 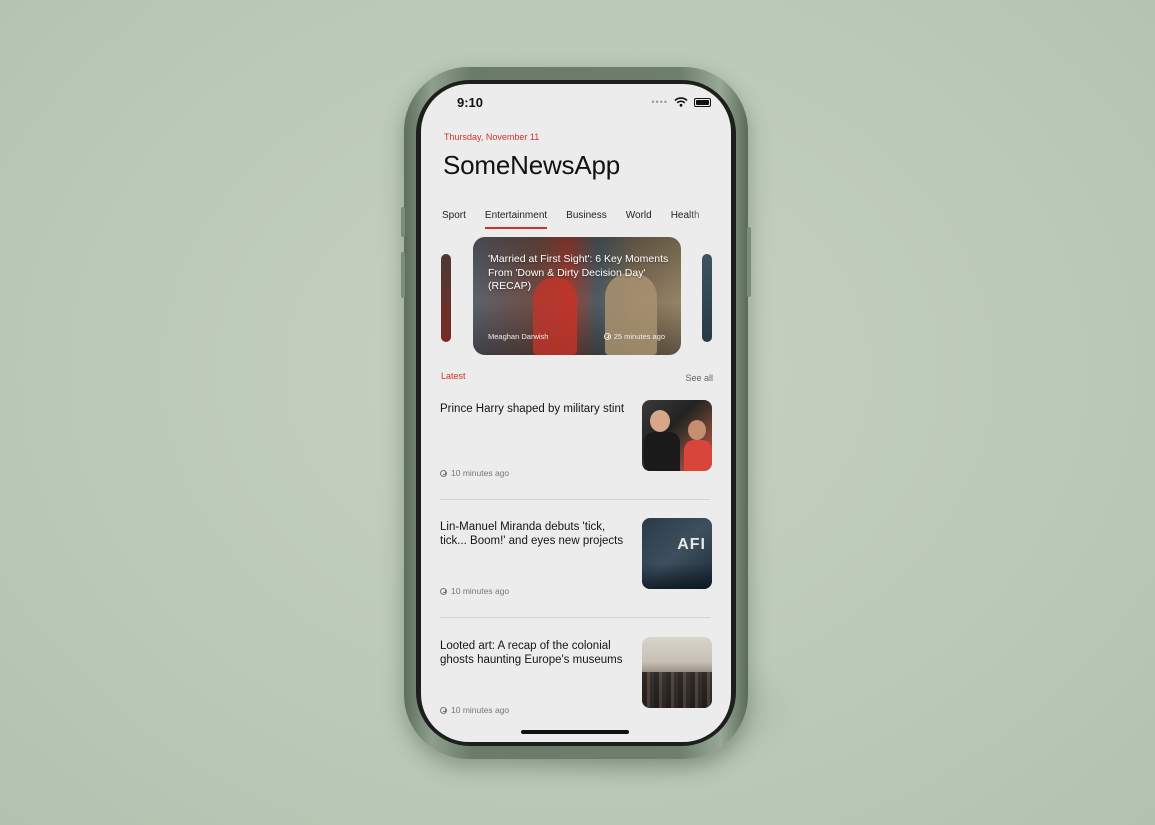 I want to click on featured-author: Meaghan Darwish, so click(x=518, y=336).